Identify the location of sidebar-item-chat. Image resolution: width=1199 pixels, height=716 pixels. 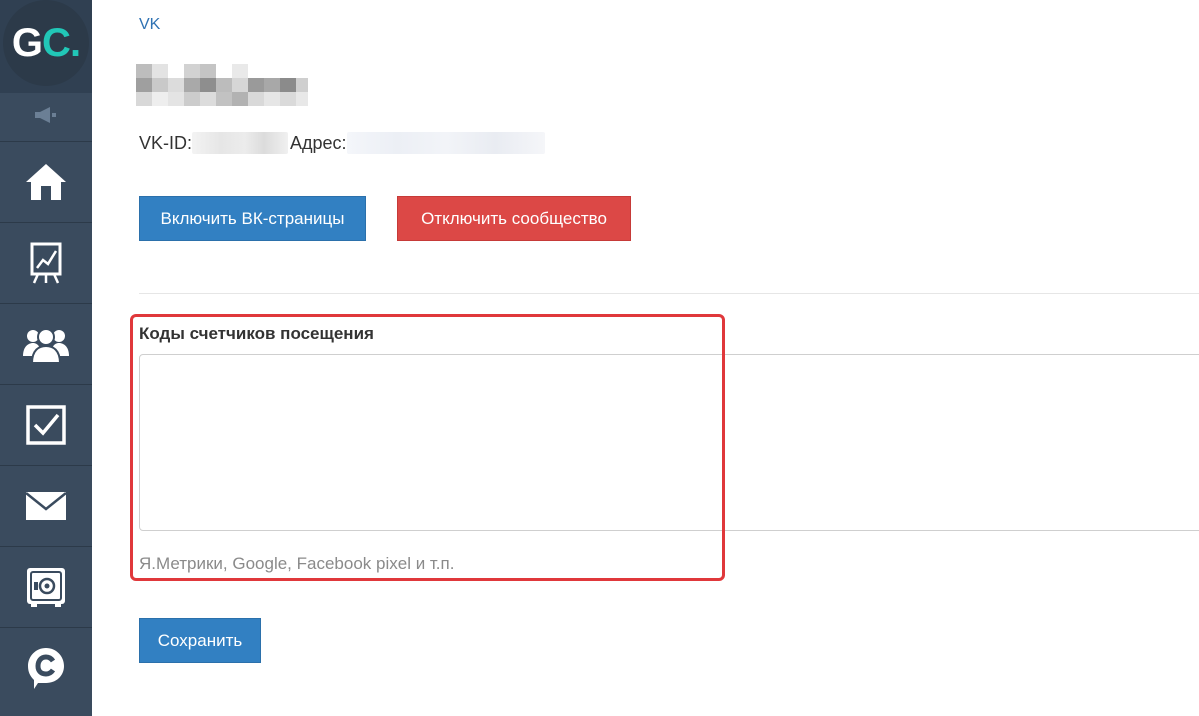
(46, 668).